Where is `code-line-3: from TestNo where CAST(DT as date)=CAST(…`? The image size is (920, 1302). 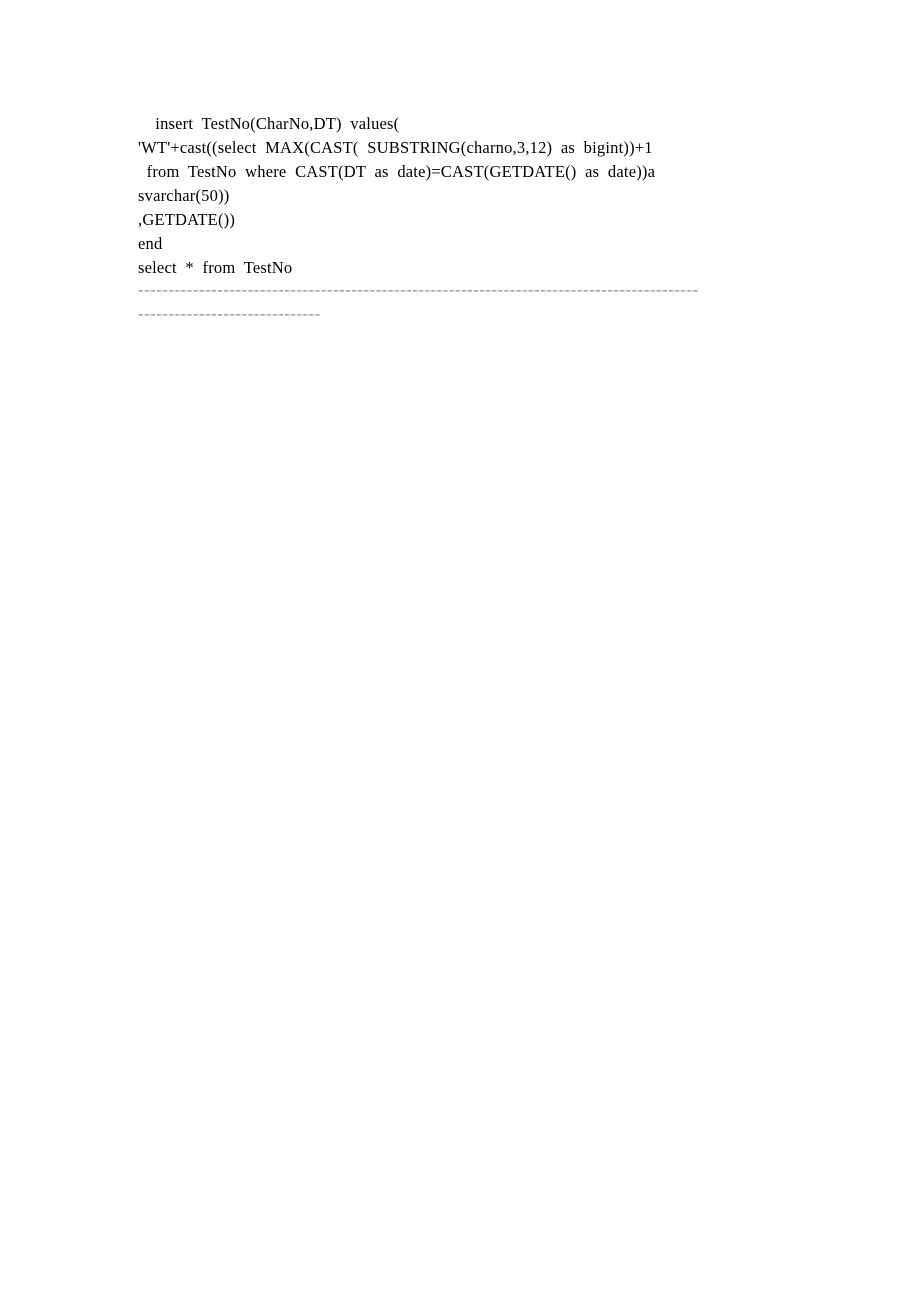 code-line-3: from TestNo where CAST(DT as date)=CAST(… is located at coordinates (397, 171).